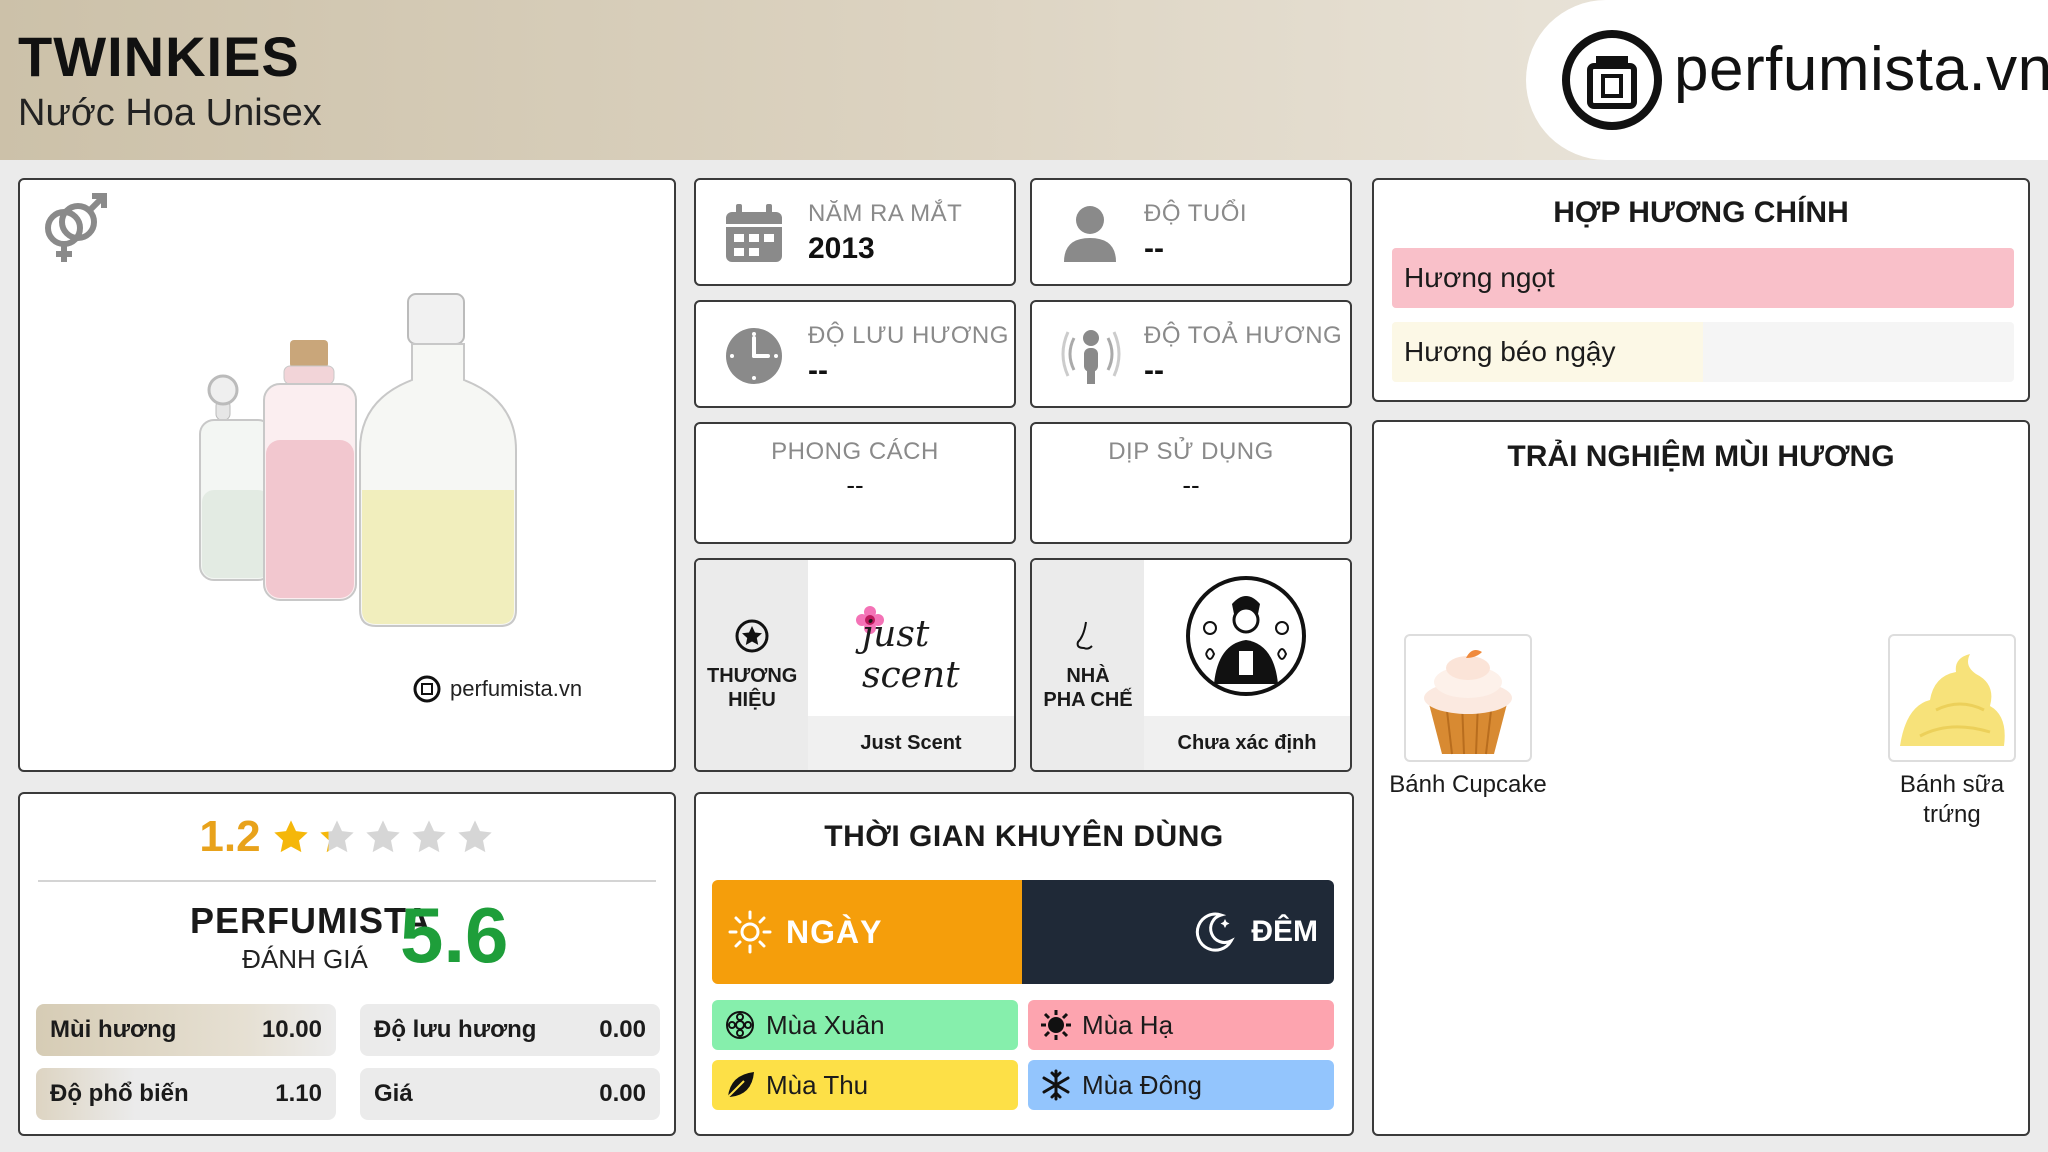  Describe the element at coordinates (752, 688) in the screenshot. I see `brand-label: THƯƠNG HIỆU` at that location.